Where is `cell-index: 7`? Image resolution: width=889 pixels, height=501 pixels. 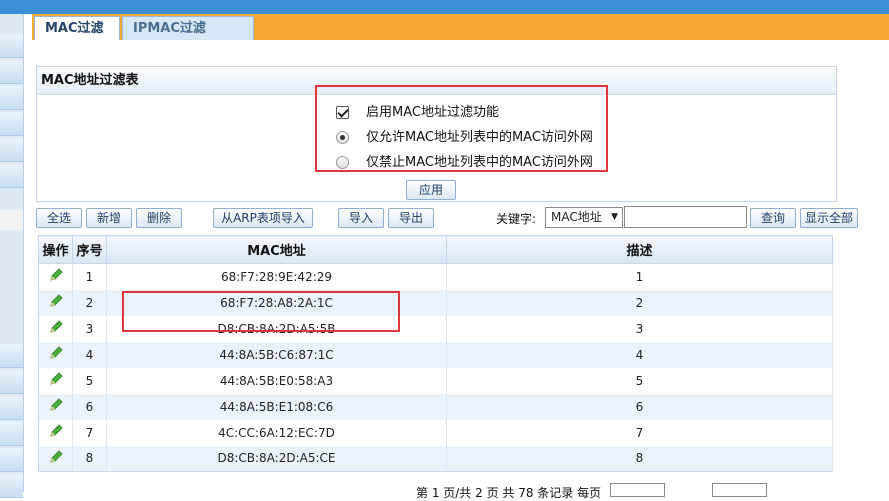
cell-index: 7 is located at coordinates (89, 432).